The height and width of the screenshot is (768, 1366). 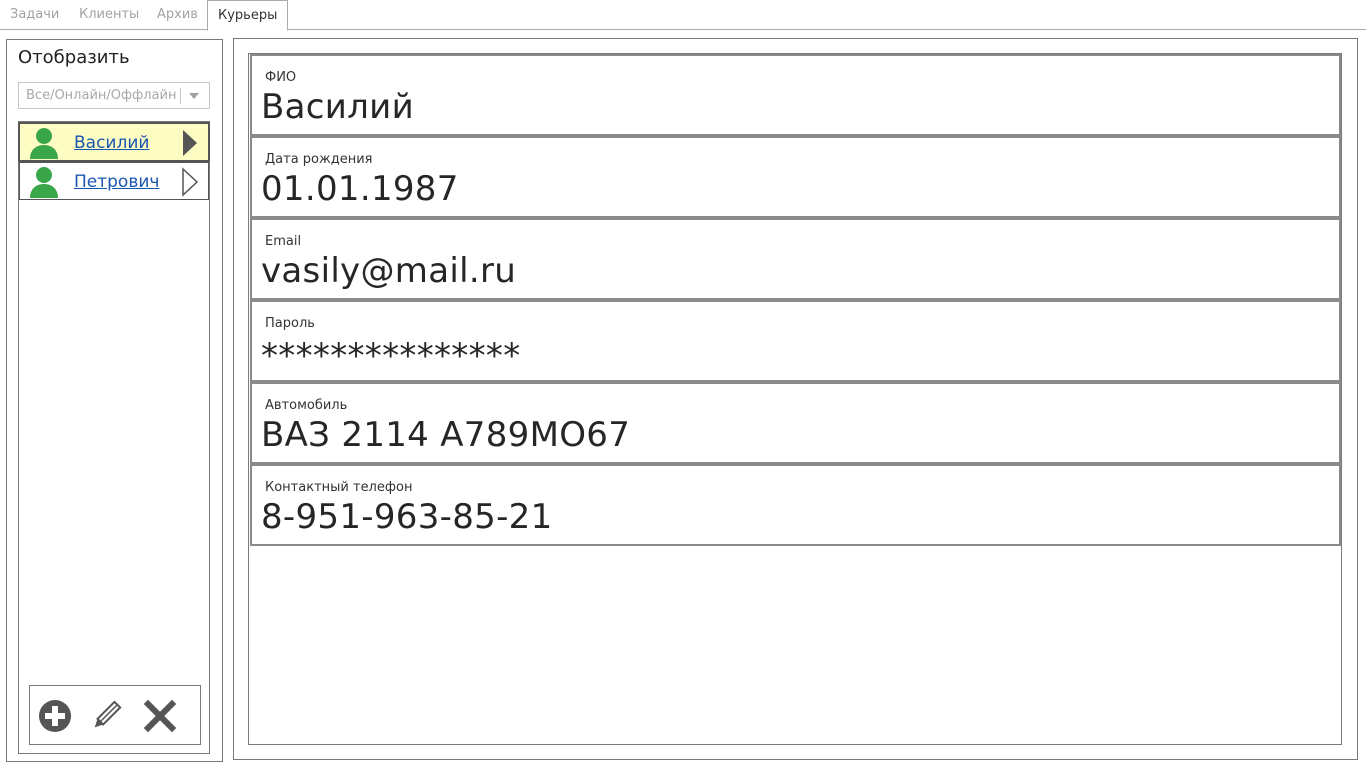 What do you see at coordinates (114, 437) in the screenshot?
I see `courier-list` at bounding box center [114, 437].